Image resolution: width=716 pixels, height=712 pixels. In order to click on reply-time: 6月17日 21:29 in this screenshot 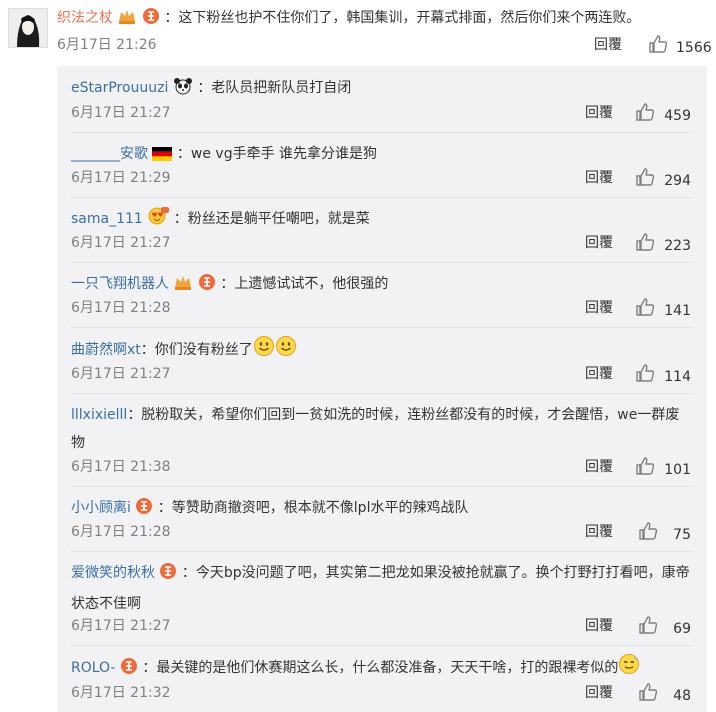, I will do `click(121, 178)`.